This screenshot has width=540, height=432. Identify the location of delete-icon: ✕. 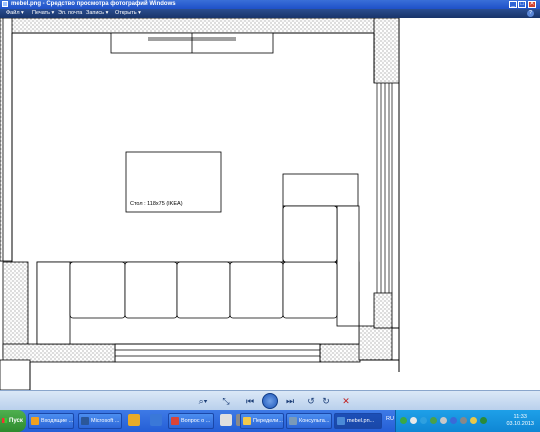
(346, 401).